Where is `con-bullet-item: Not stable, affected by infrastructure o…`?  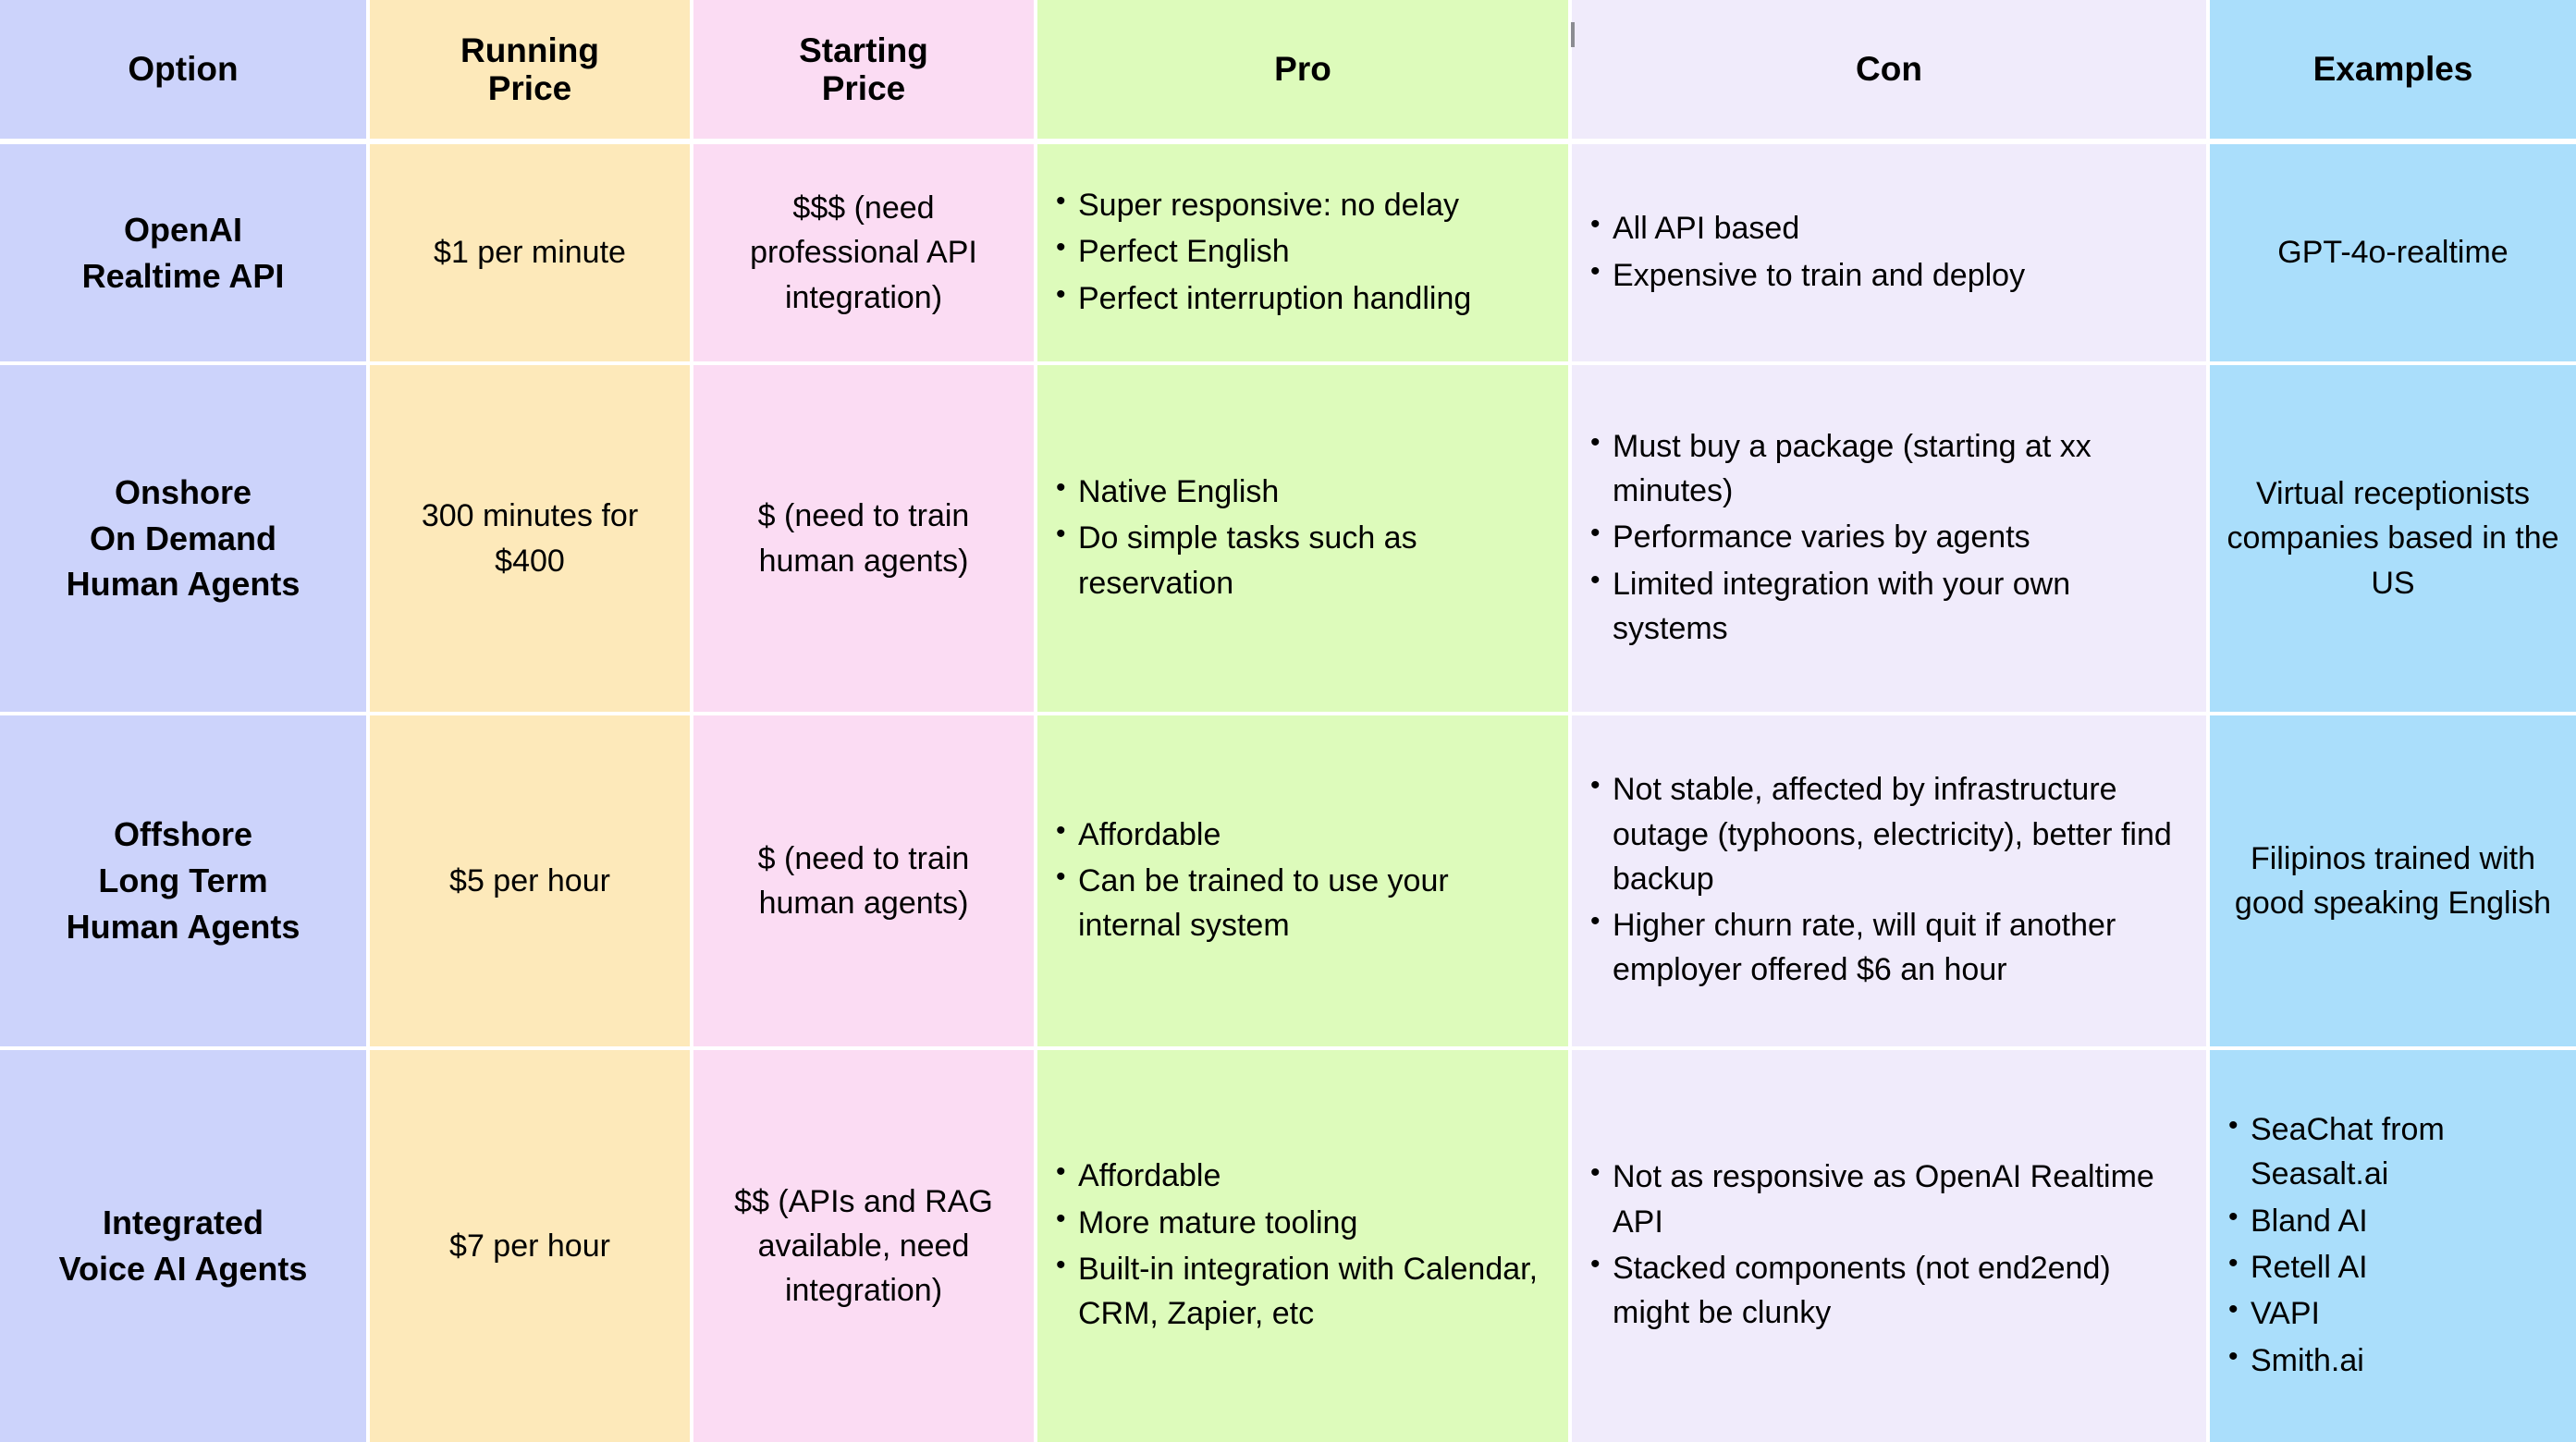
con-bullet-item: Not stable, affected by infrastructure o… is located at coordinates (1889, 833).